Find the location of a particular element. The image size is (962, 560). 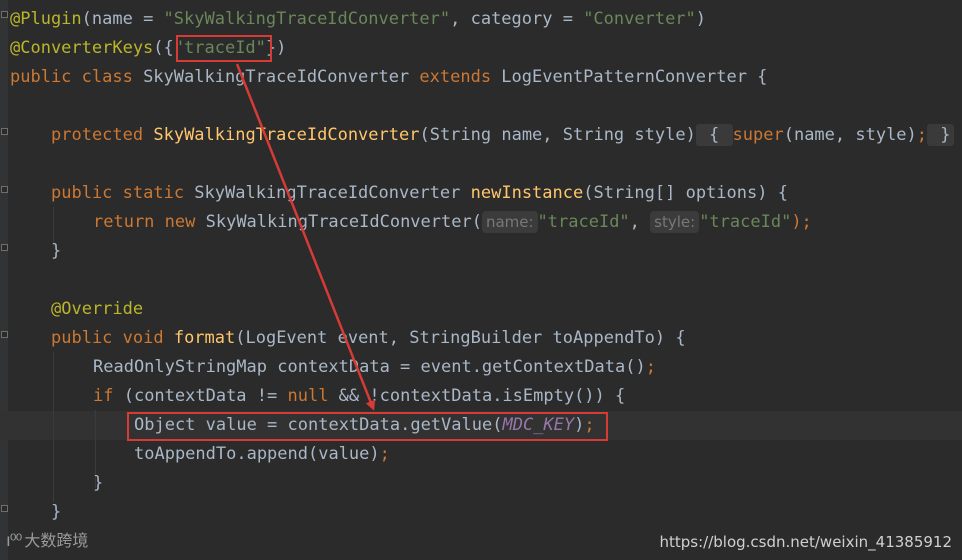

annotation-arrow is located at coordinates (305, 237).